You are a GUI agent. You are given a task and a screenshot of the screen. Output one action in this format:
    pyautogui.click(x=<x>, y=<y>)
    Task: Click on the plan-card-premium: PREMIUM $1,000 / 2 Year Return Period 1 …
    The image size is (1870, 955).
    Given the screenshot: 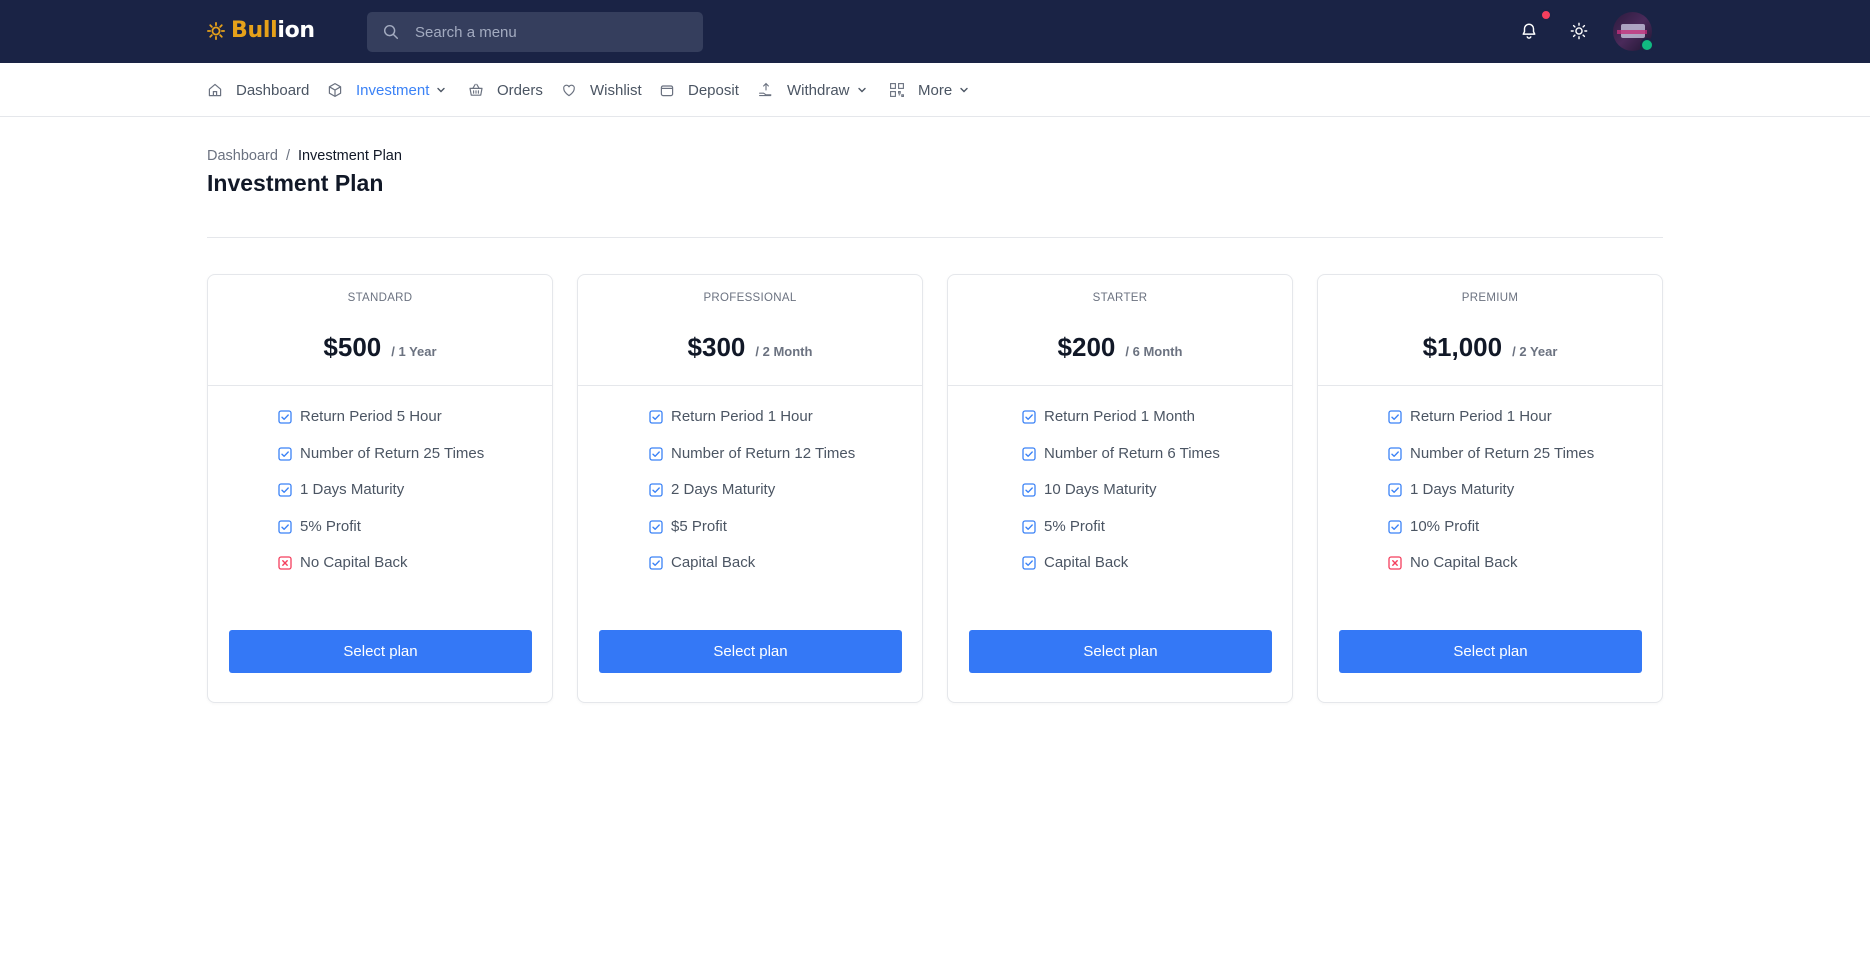 What is the action you would take?
    pyautogui.click(x=1490, y=488)
    